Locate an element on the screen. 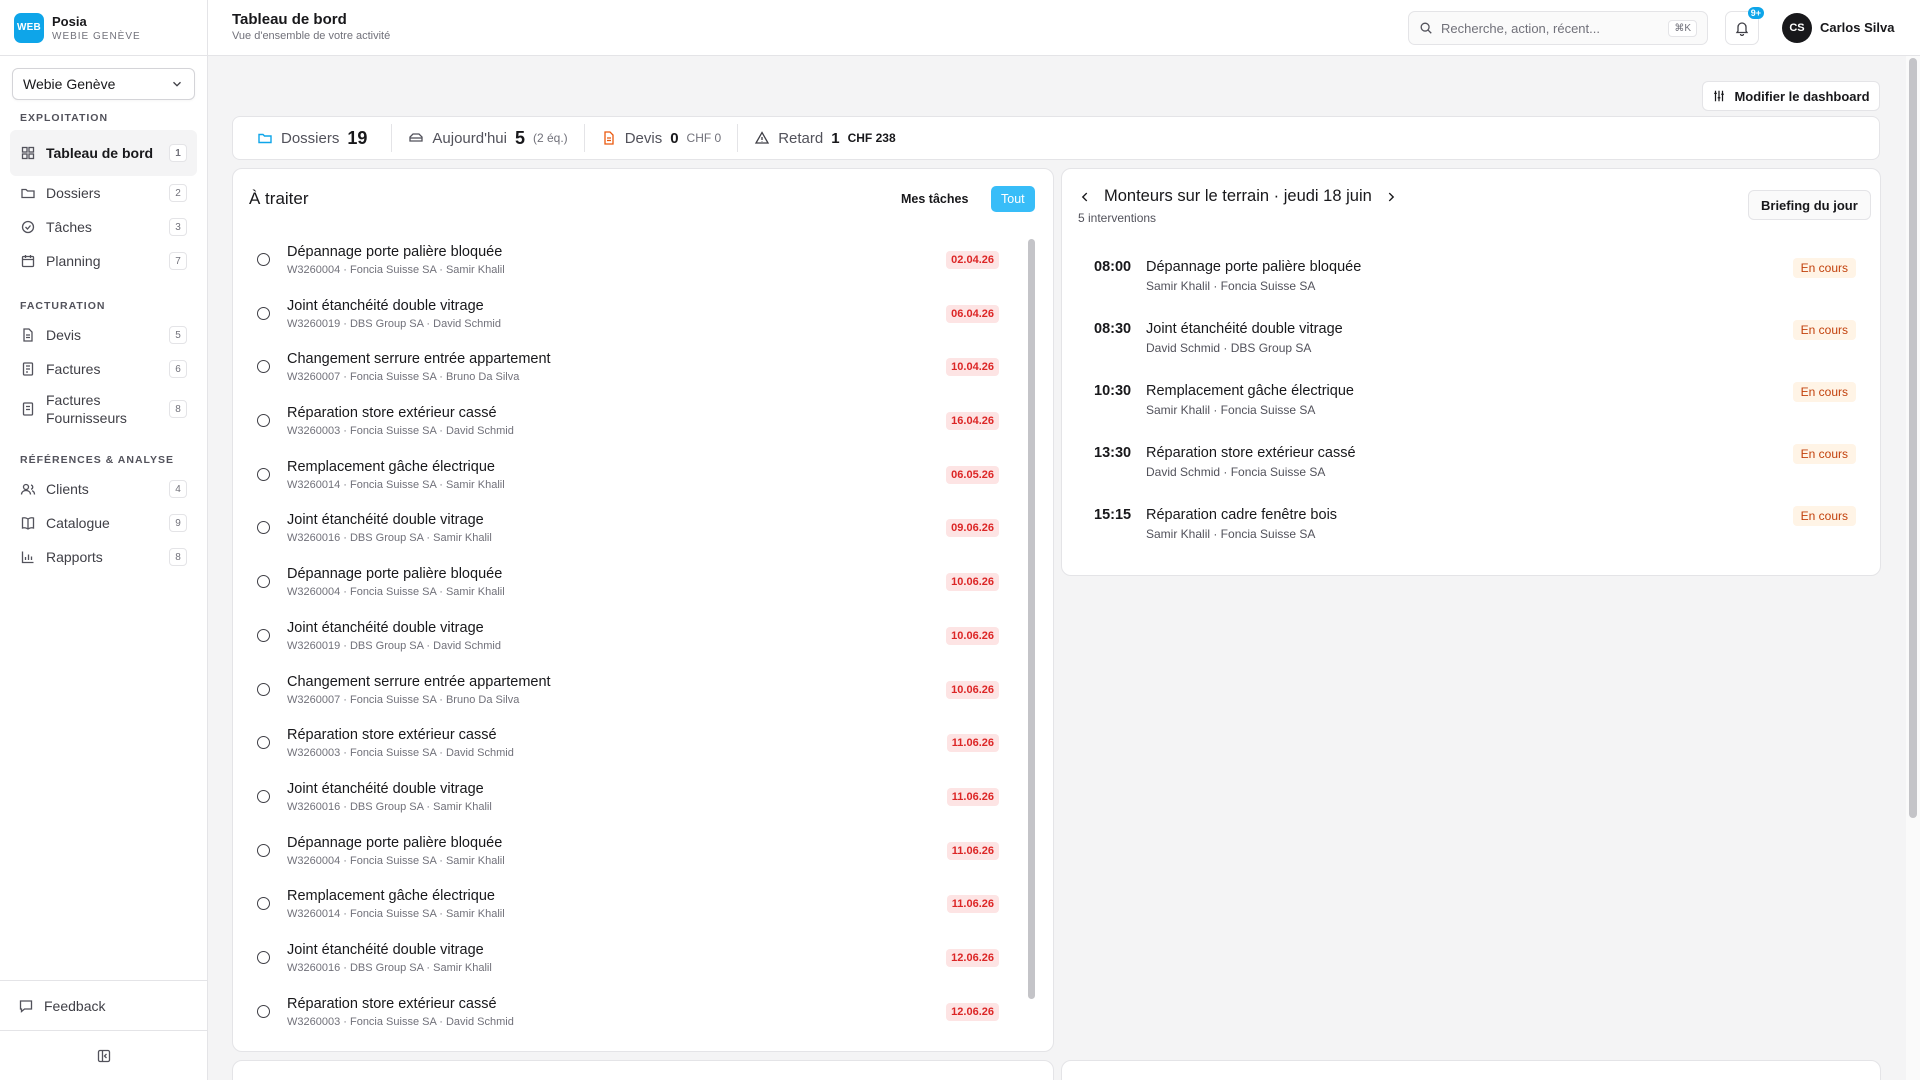  sidebar-item-devis: Devis 5 is located at coordinates (103, 335).